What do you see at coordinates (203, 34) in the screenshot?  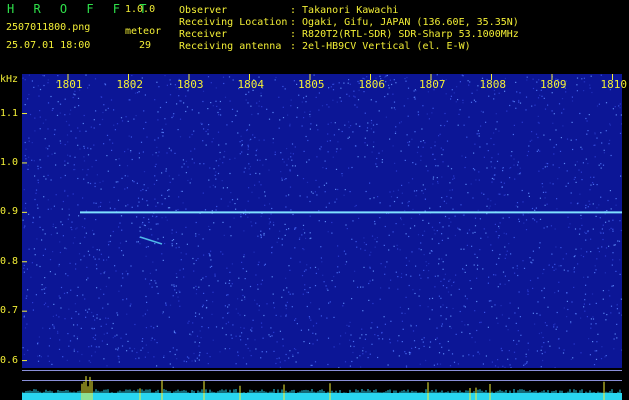 I see `receiver-label: Receiver` at bounding box center [203, 34].